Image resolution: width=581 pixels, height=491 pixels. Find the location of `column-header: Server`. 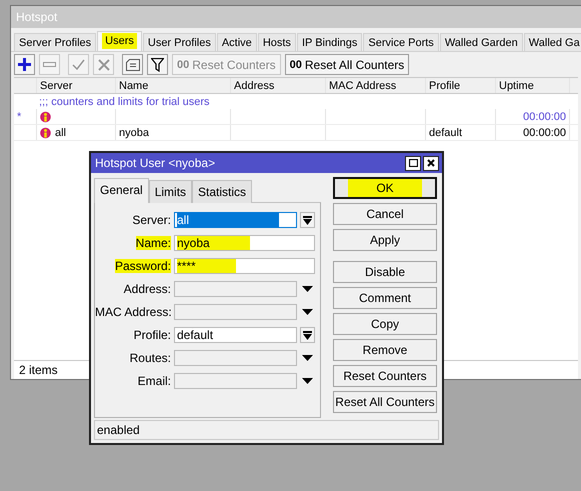

column-header: Server is located at coordinates (76, 85).